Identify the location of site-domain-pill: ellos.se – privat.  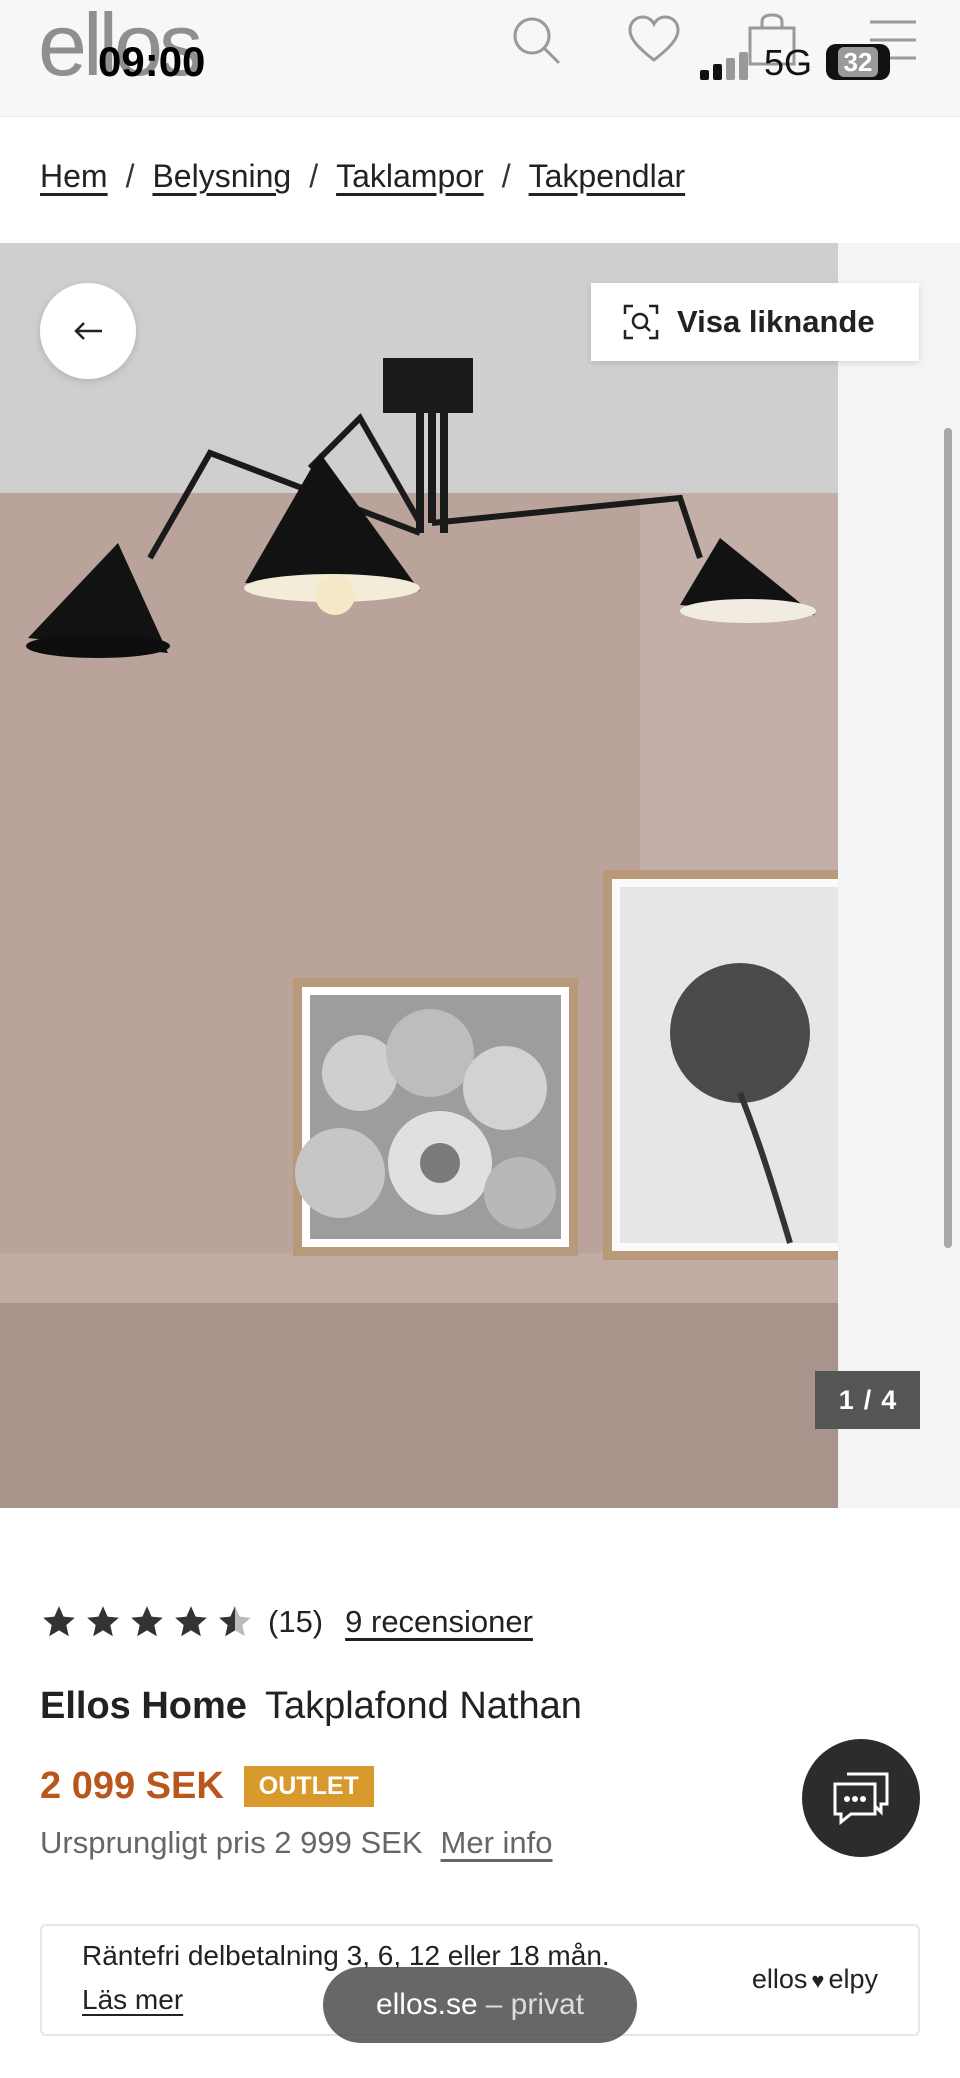
(480, 2005).